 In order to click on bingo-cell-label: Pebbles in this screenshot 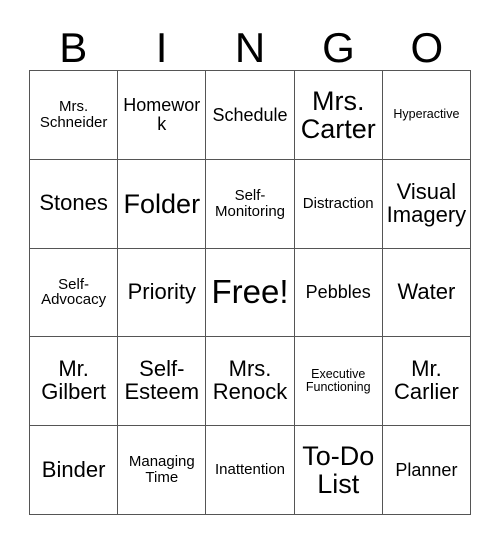, I will do `click(338, 292)`.